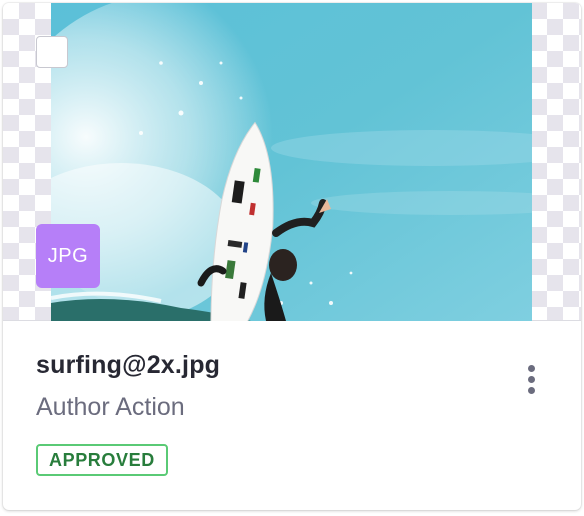  I want to click on ellipsis-v-icon, so click(531, 379).